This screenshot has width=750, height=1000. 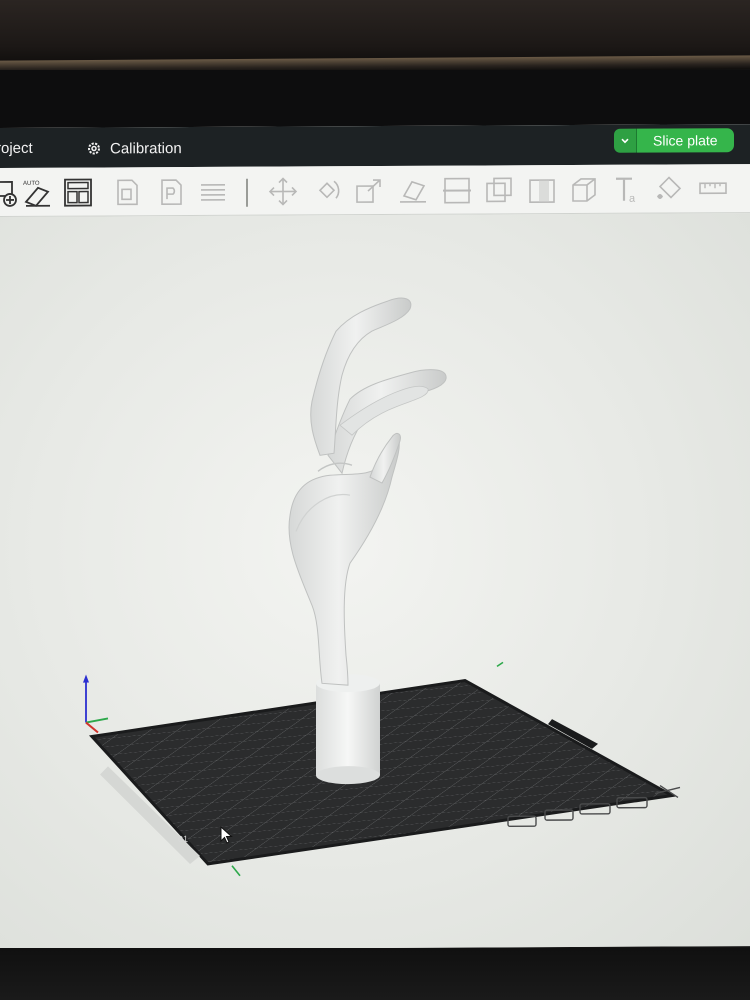 I want to click on variable-layer-icon, so click(x=584, y=190).